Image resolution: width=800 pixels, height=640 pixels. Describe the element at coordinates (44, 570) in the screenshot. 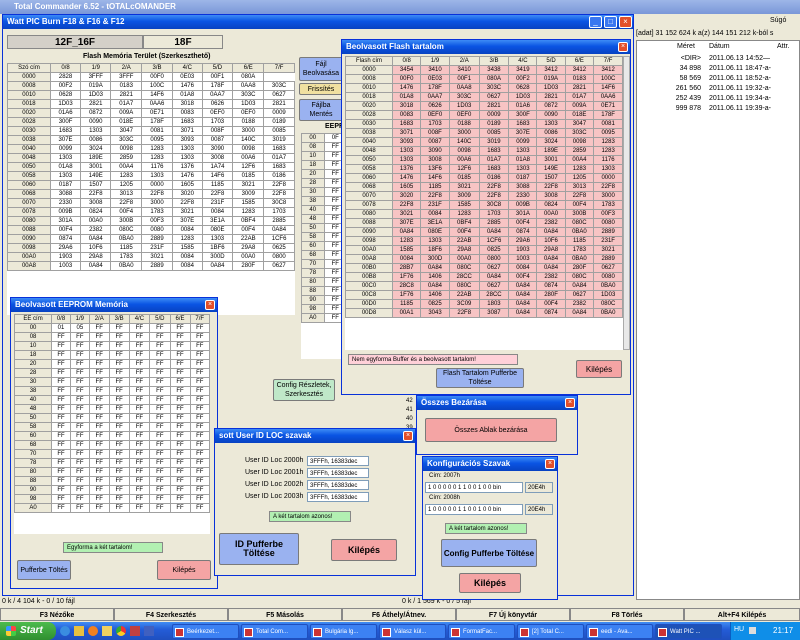

I see `eeprom-load-buffer-button: Pufferbe Töltés` at that location.